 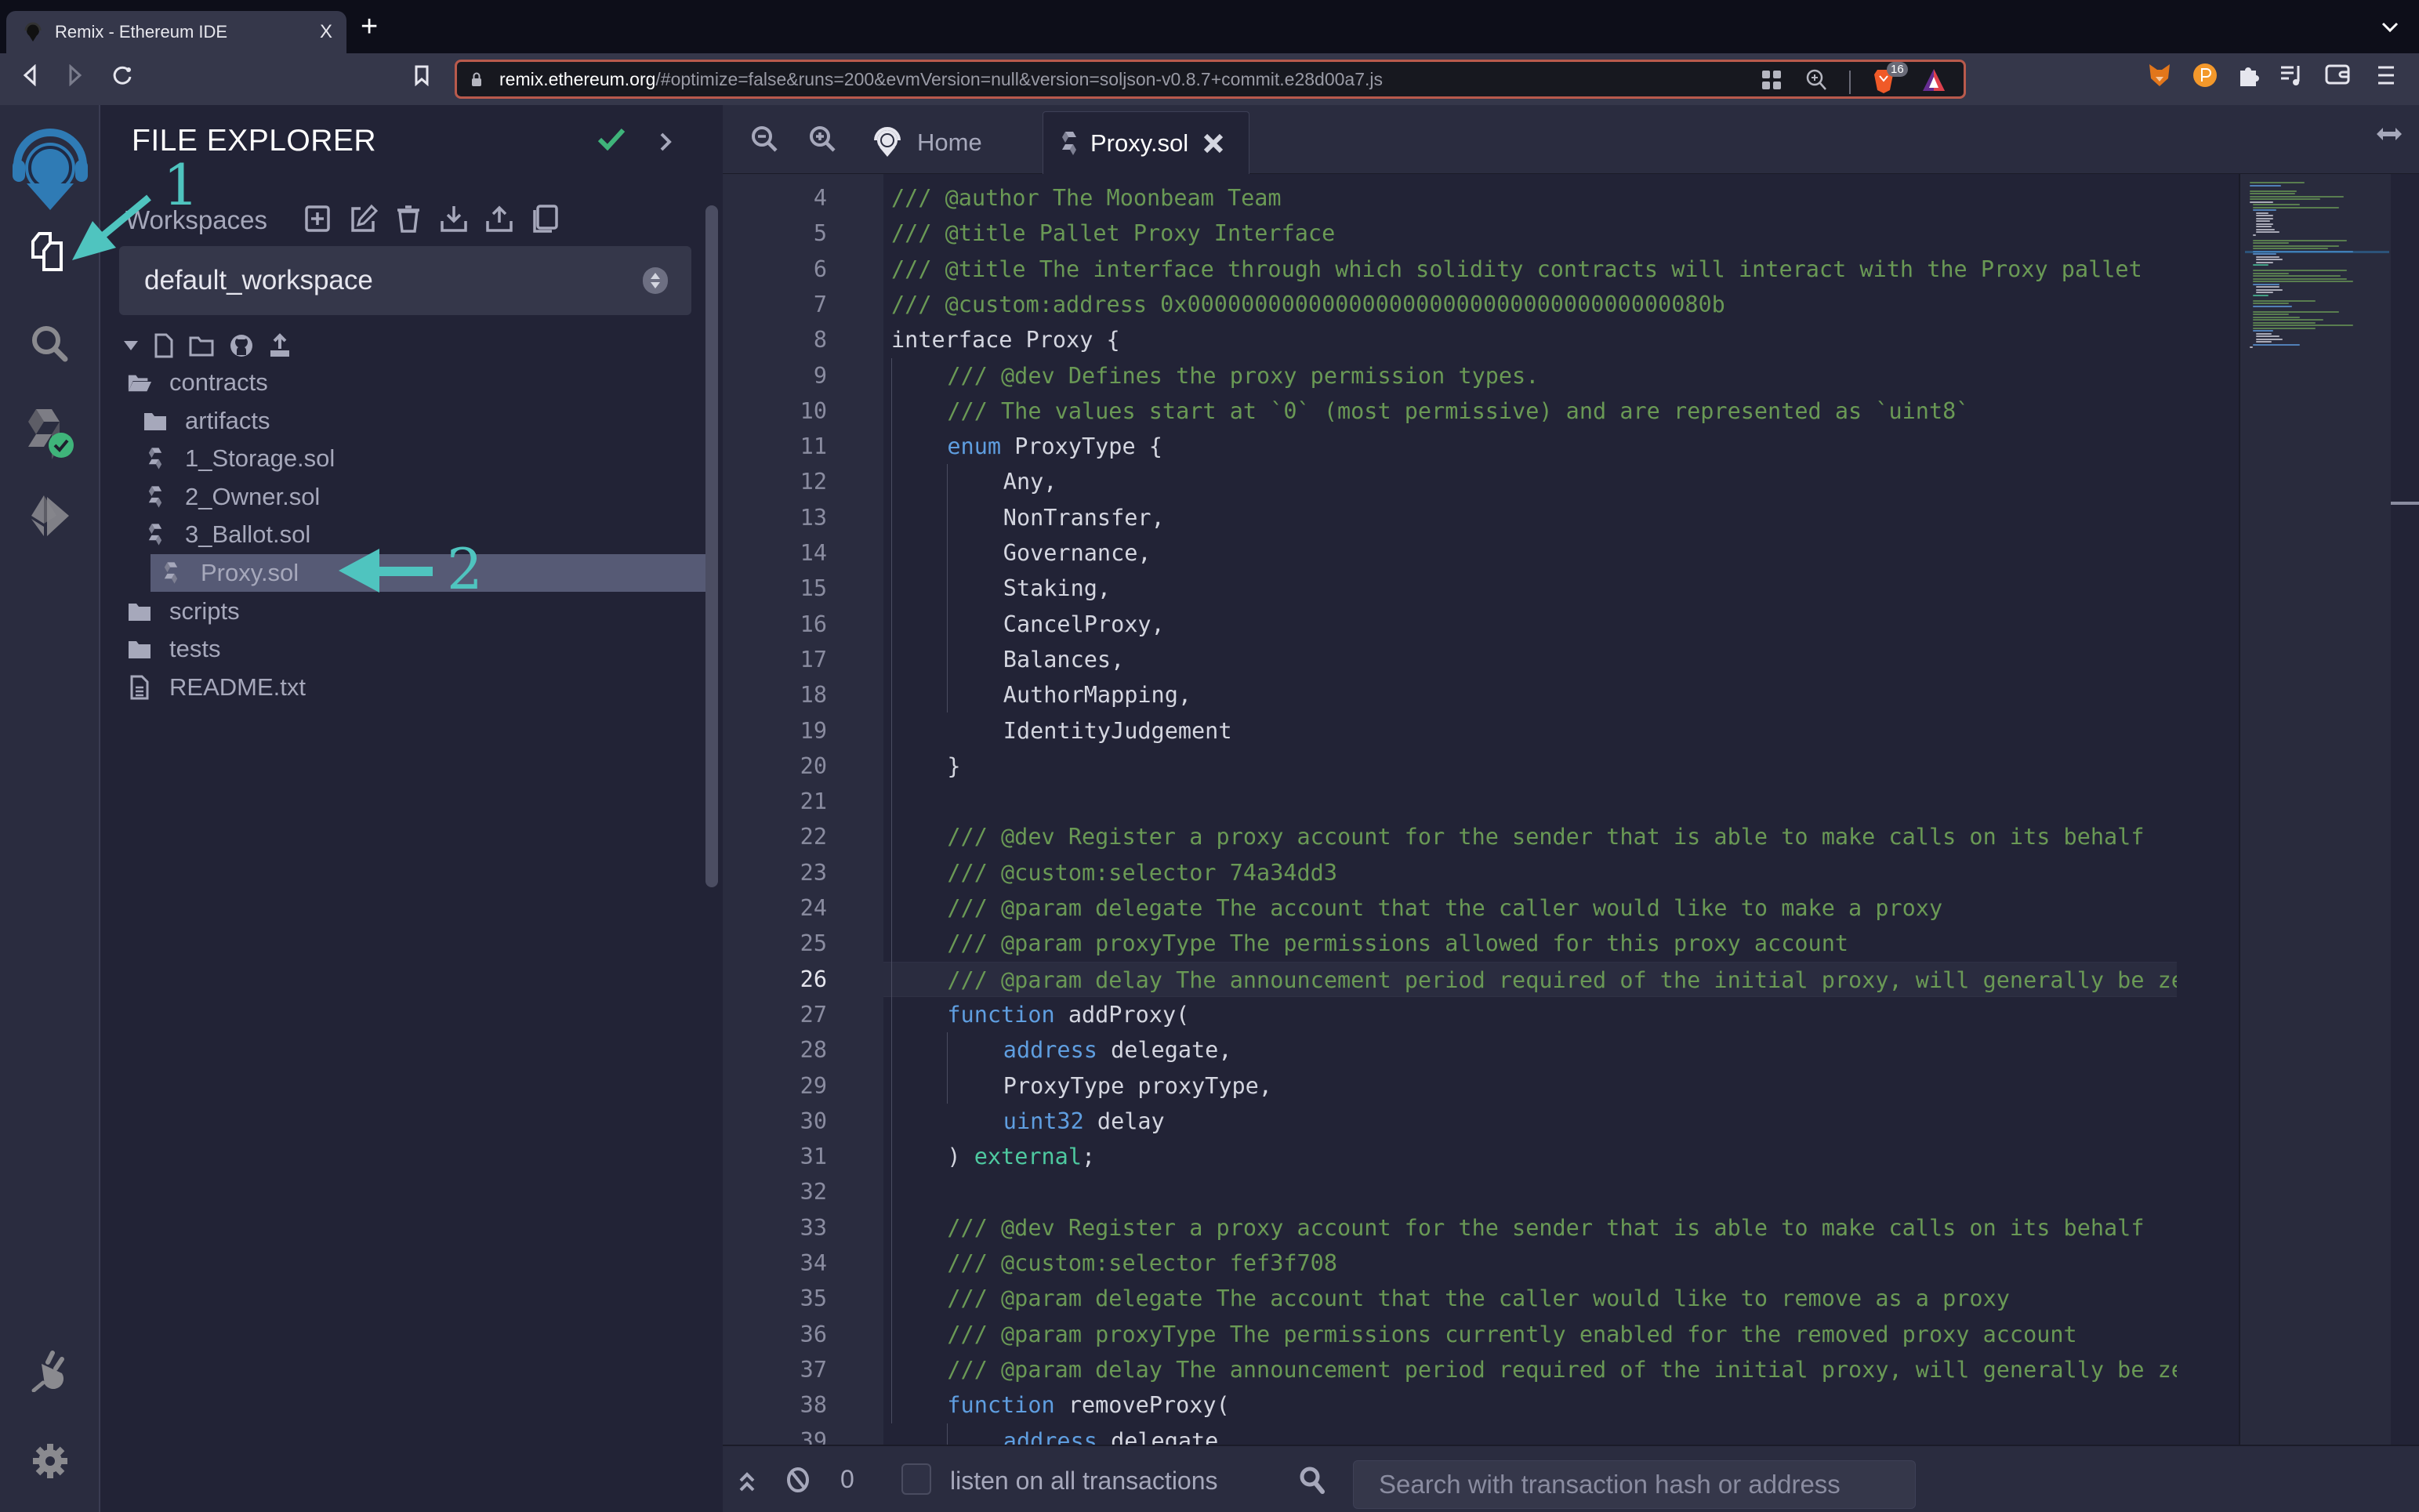 I want to click on collapse-tree-icon, so click(x=131, y=347).